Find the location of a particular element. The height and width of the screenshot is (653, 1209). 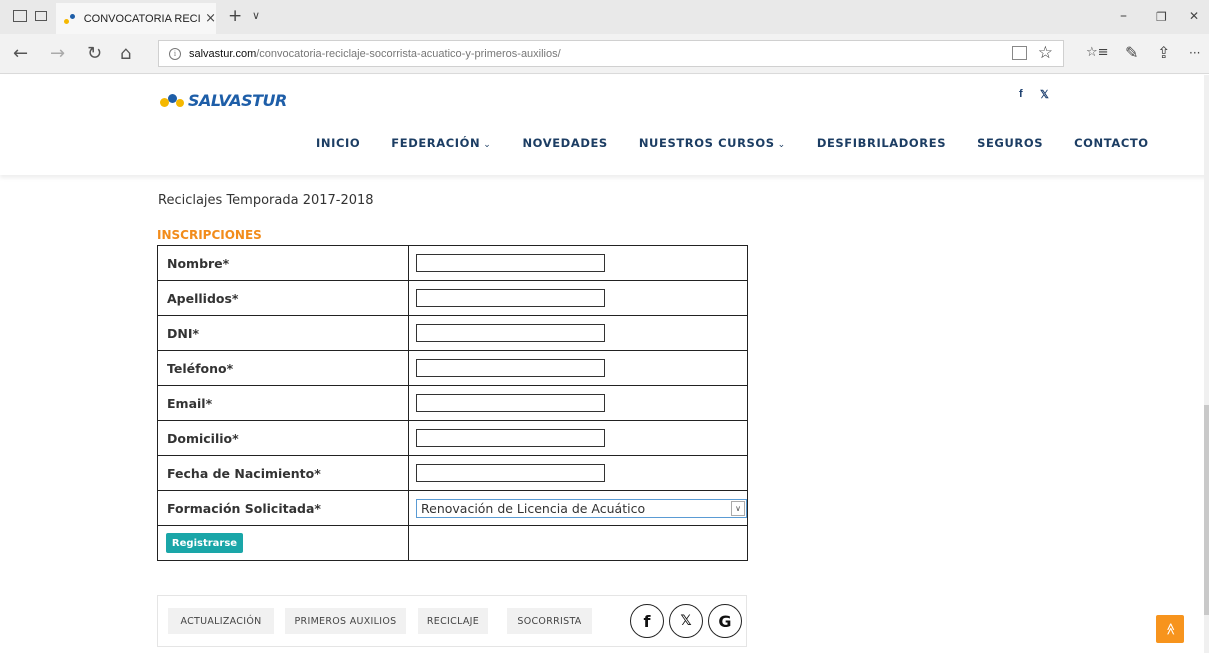

nav-nuestros-cursos-label: NUESTROS CURSOS is located at coordinates (706, 143).